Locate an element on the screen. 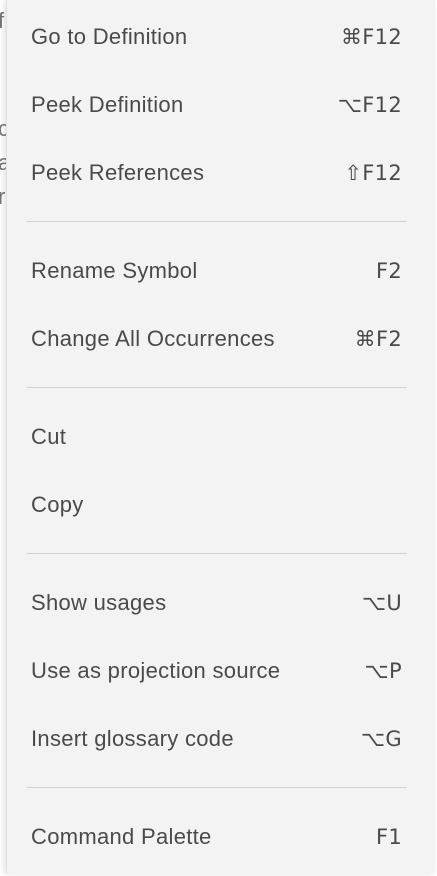  menu-item-rename-symbol: Rename Symbol F2 is located at coordinates (221, 271).